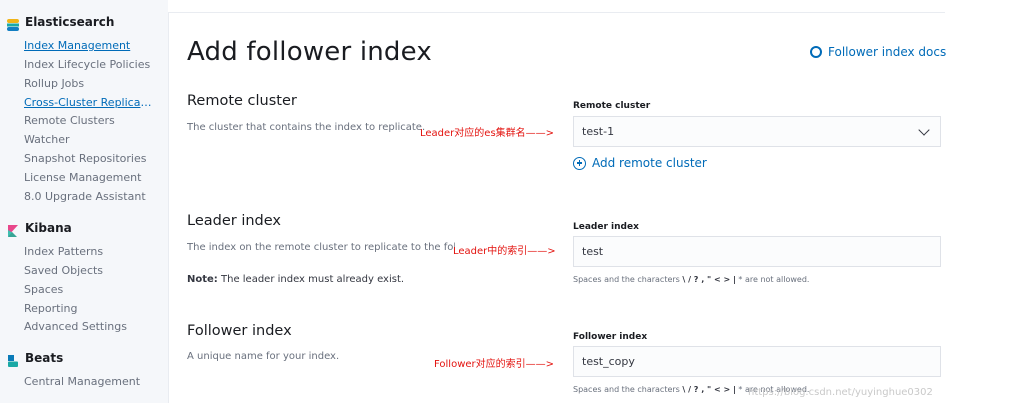  What do you see at coordinates (234, 221) in the screenshot?
I see `leader-index-title: Leader index` at bounding box center [234, 221].